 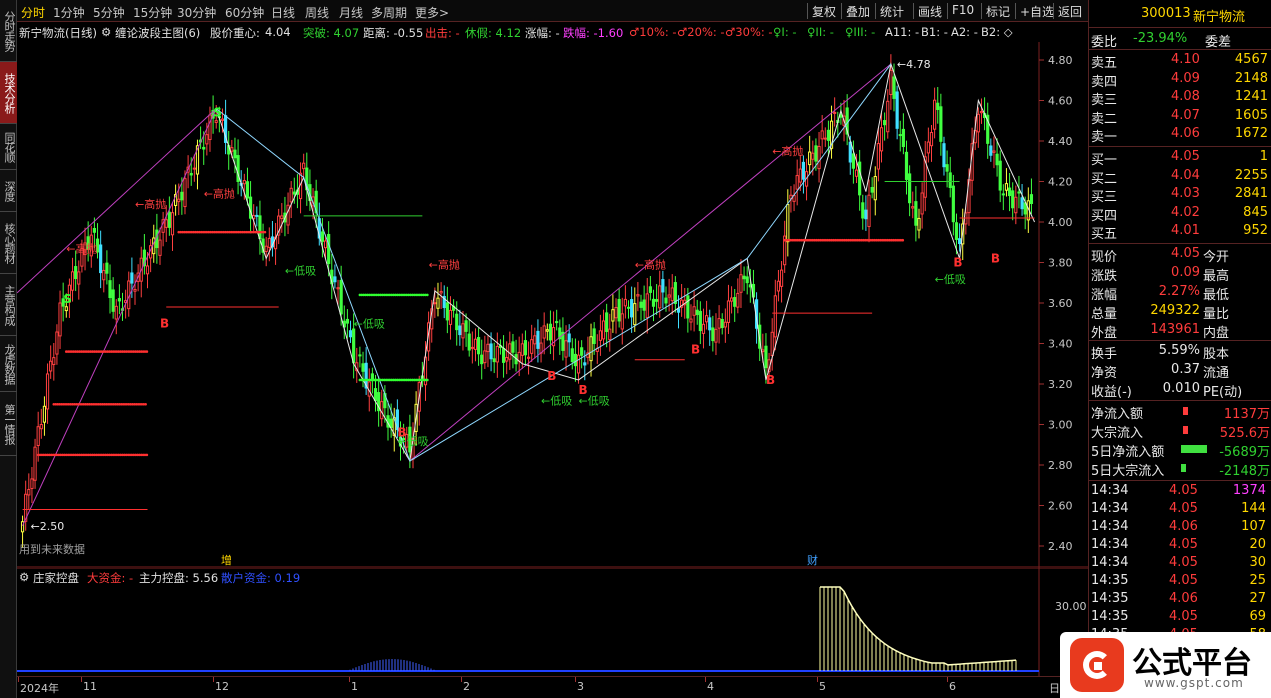 What do you see at coordinates (8, 191) in the screenshot?
I see `left-tab-3: 深度F9` at bounding box center [8, 191].